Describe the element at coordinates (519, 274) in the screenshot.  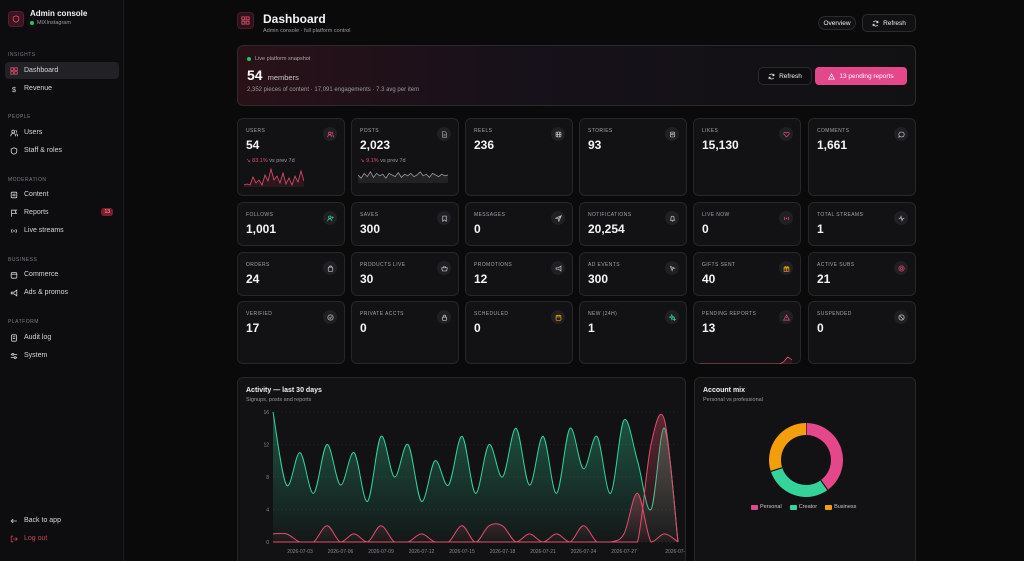
I see `stat-card-promotions: PROMOTIONS 12` at that location.